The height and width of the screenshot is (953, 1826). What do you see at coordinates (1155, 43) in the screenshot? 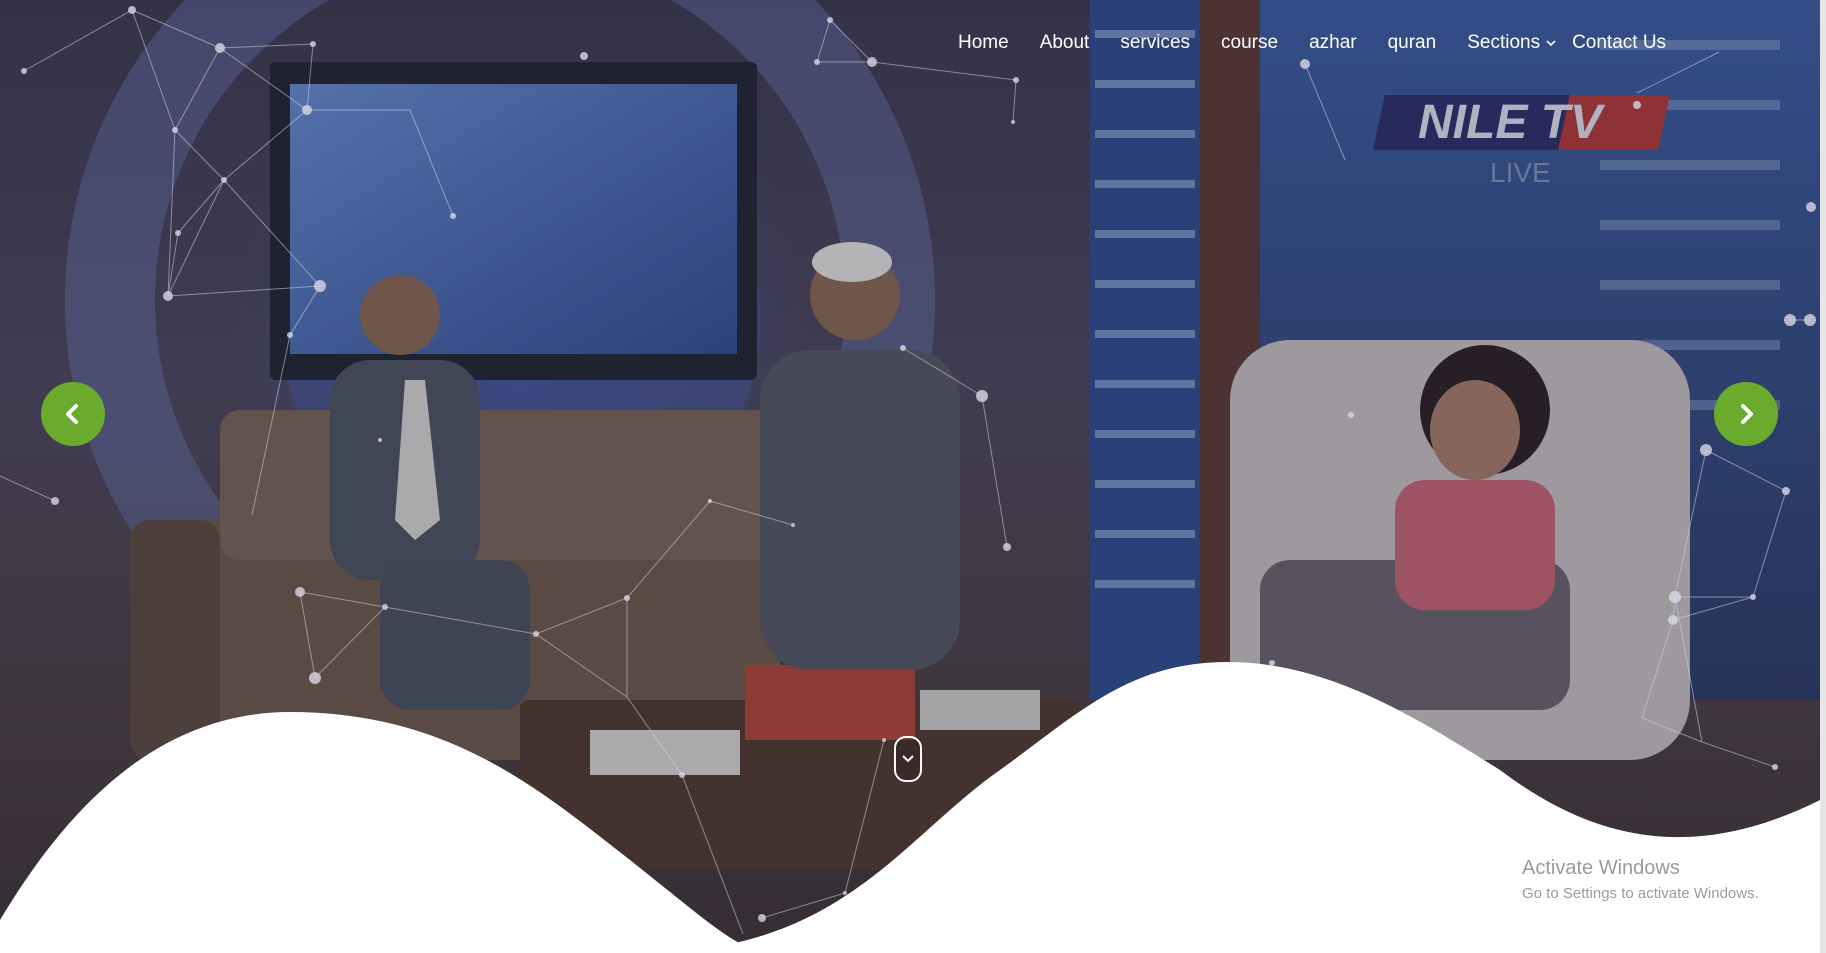
I see `nav-services: services` at bounding box center [1155, 43].